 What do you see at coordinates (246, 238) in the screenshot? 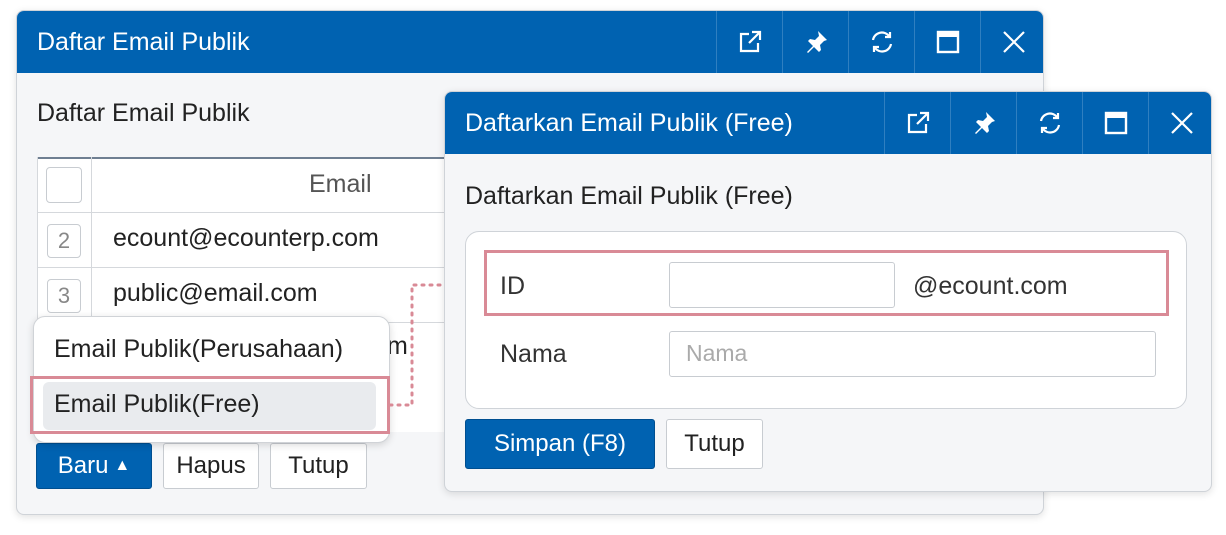
I see `email-cell: ecount@ecounterp.com` at bounding box center [246, 238].